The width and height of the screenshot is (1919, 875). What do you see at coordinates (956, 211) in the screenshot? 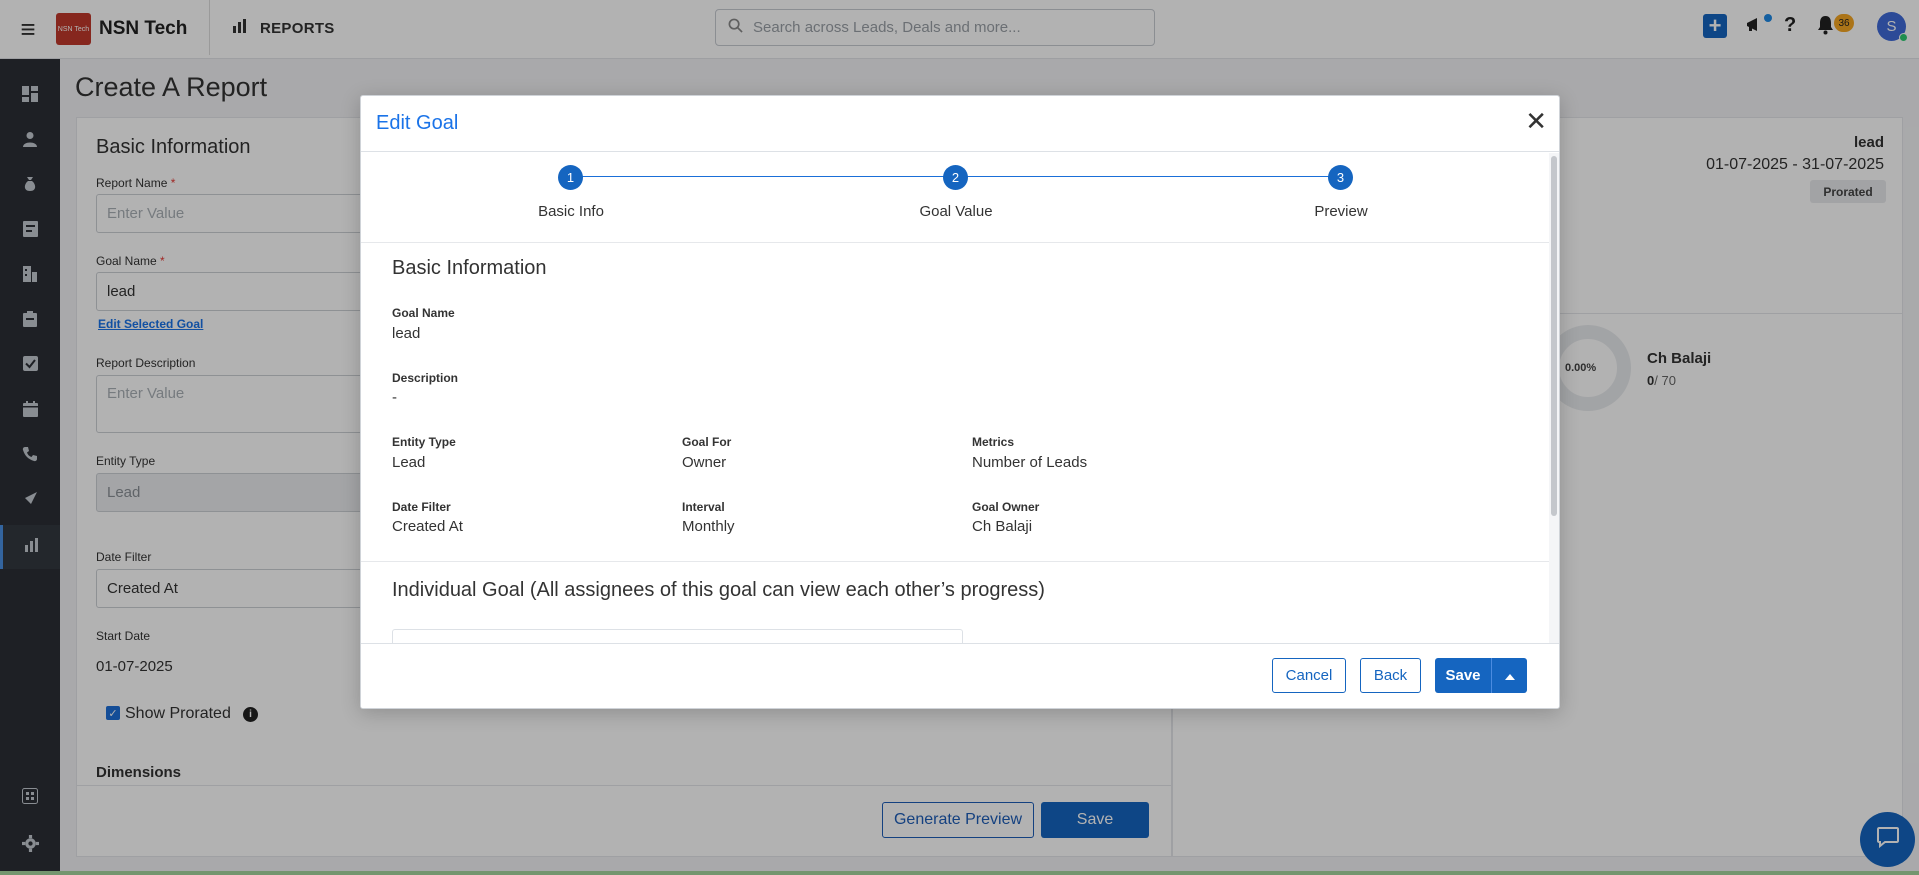
I see `step-2-label: Goal Value` at bounding box center [956, 211].